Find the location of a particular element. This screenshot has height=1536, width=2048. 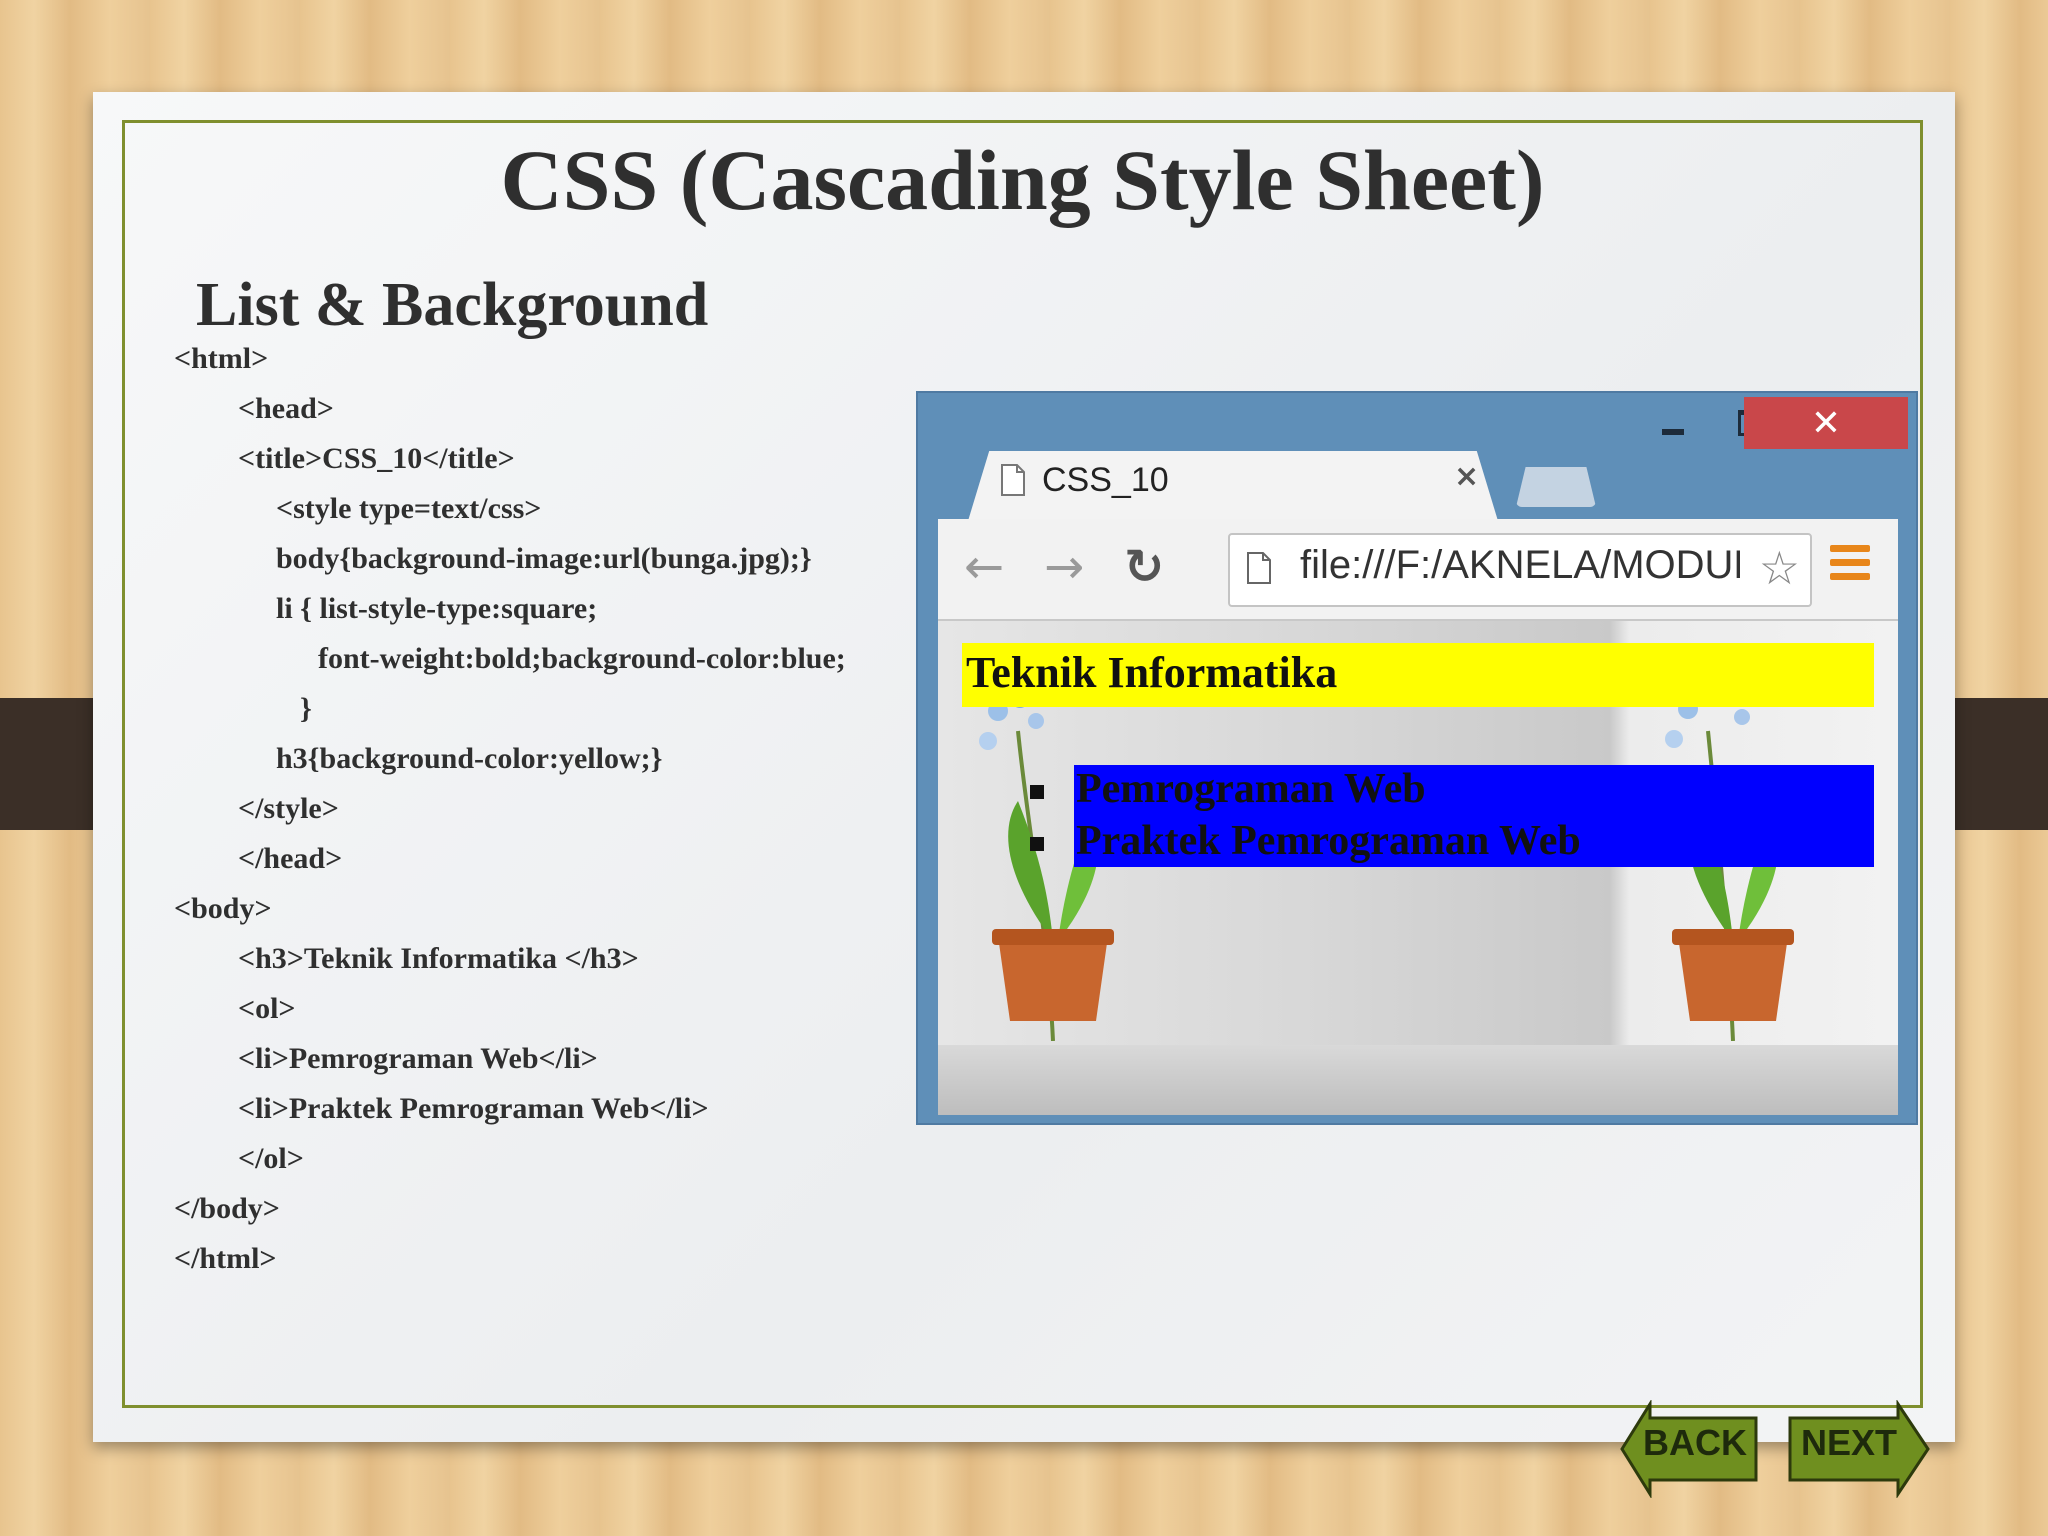

code-line: <style type=text/css> is located at coordinates (409, 508).